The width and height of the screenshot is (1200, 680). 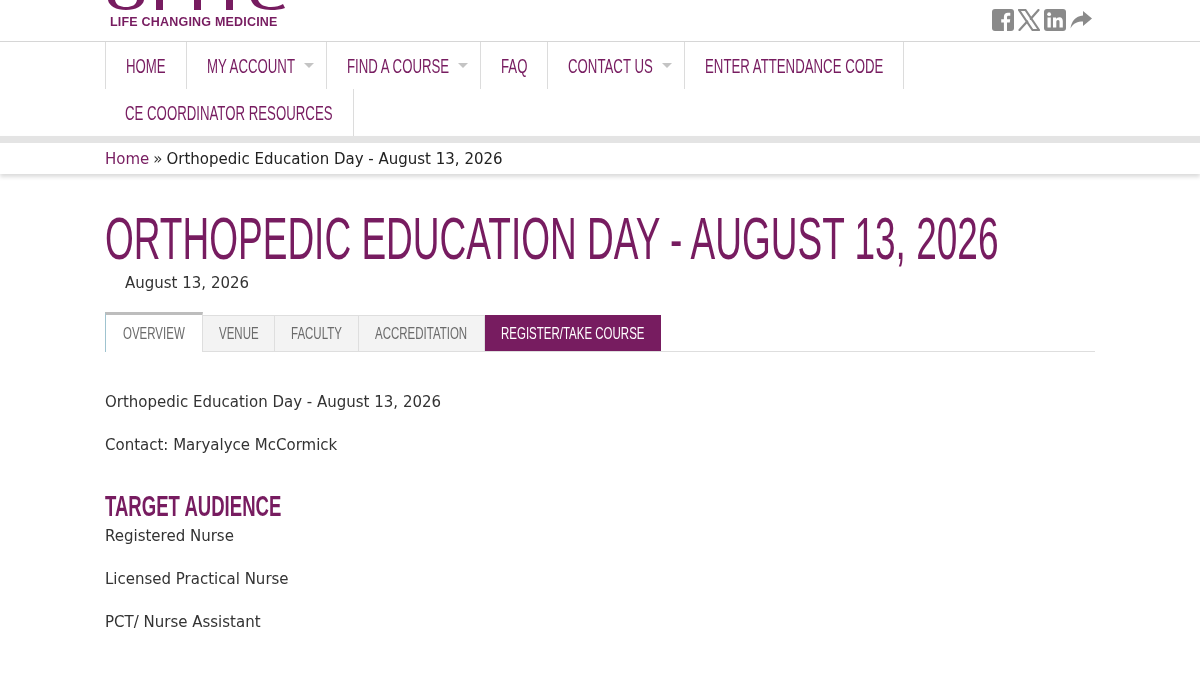 What do you see at coordinates (146, 65) in the screenshot?
I see `nav-link: HOME` at bounding box center [146, 65].